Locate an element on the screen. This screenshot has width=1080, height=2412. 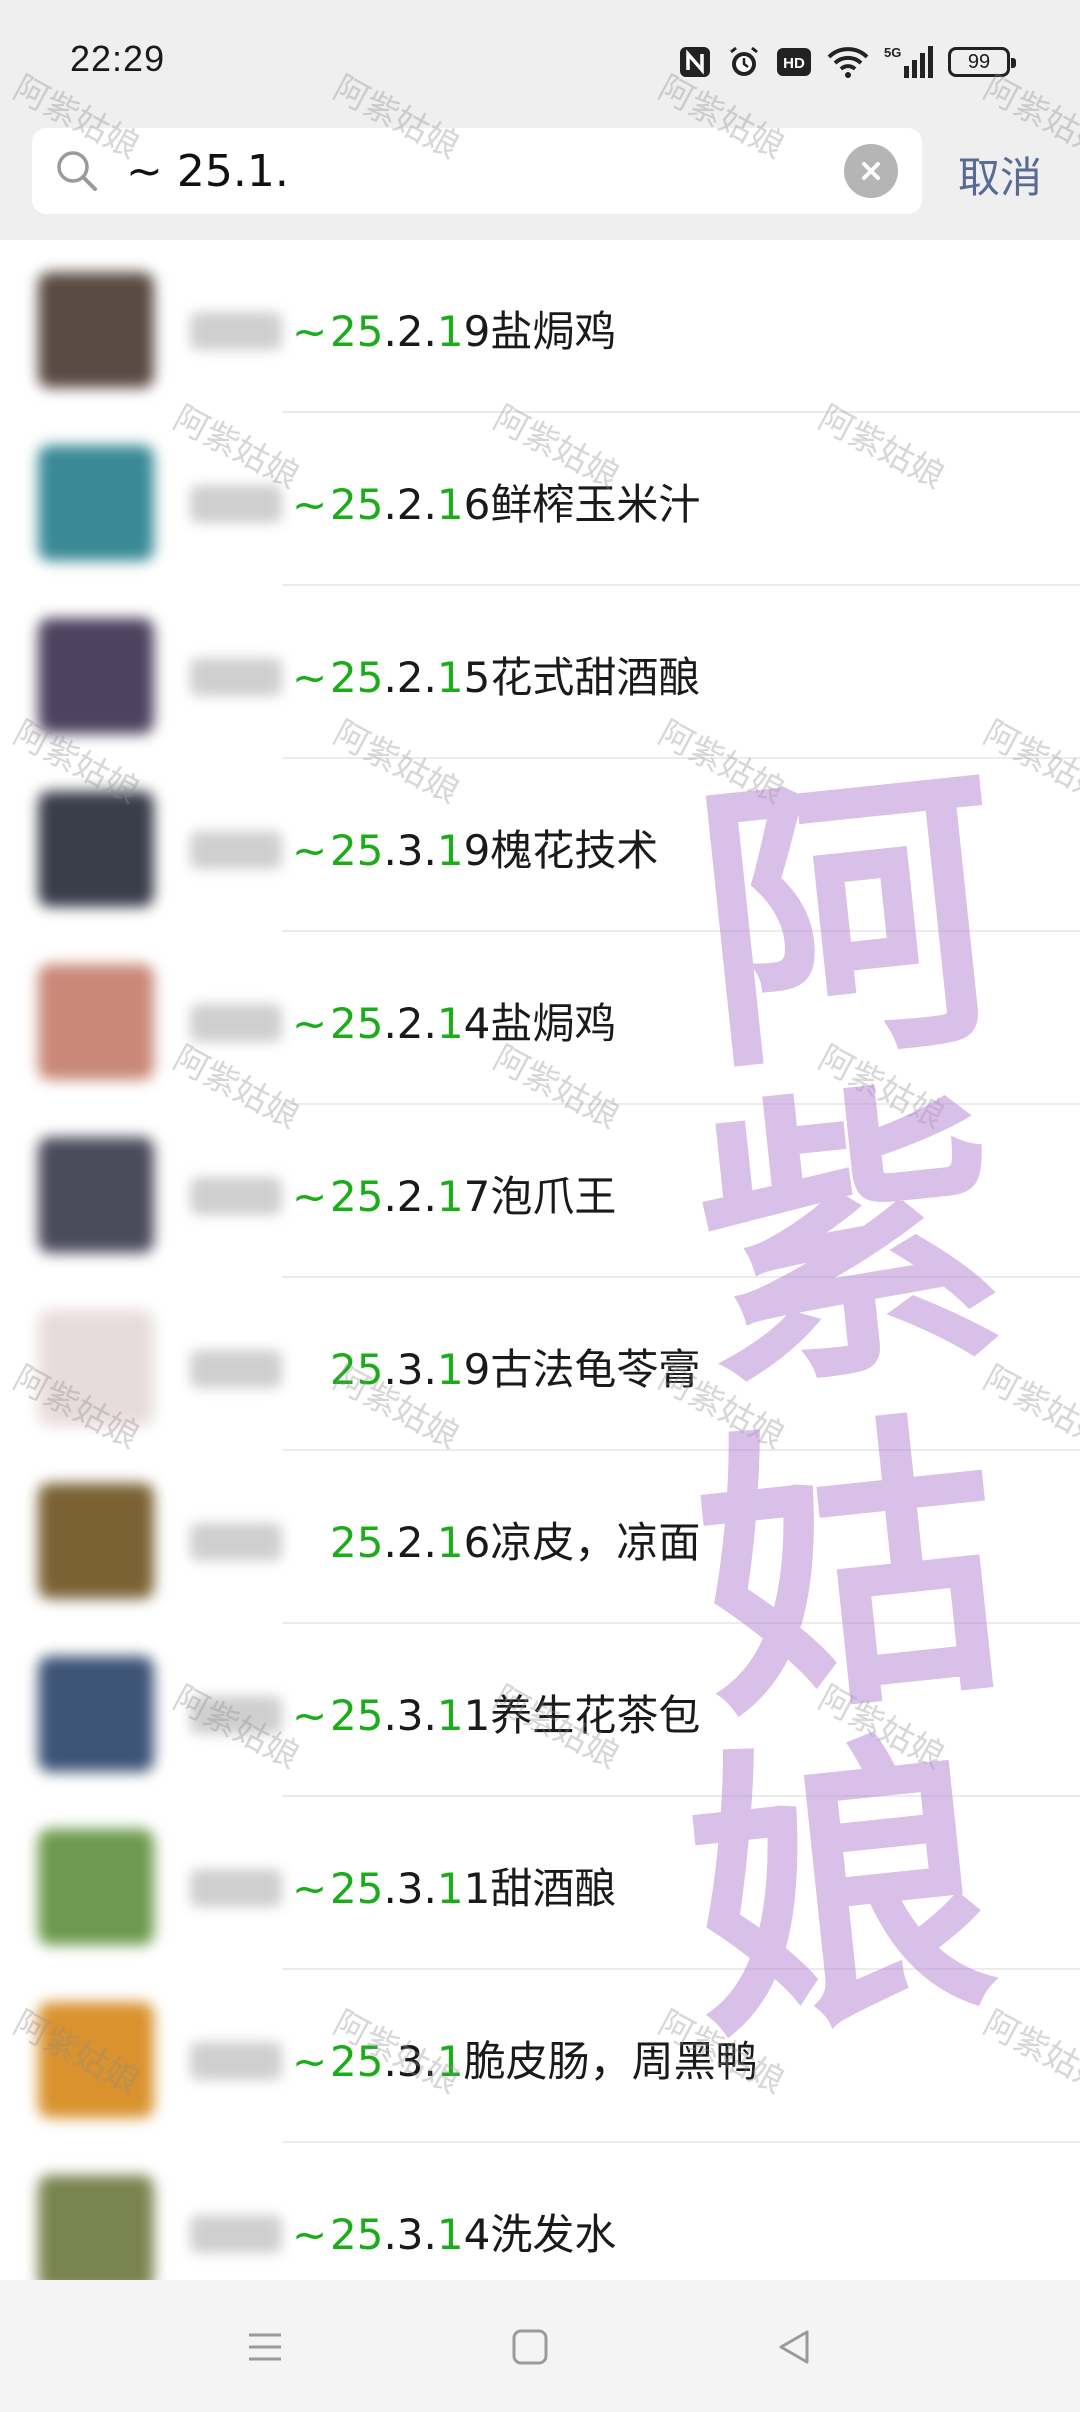
result-title-rest: 脆皮肠，周黑鸭 is located at coordinates (610, 2061).